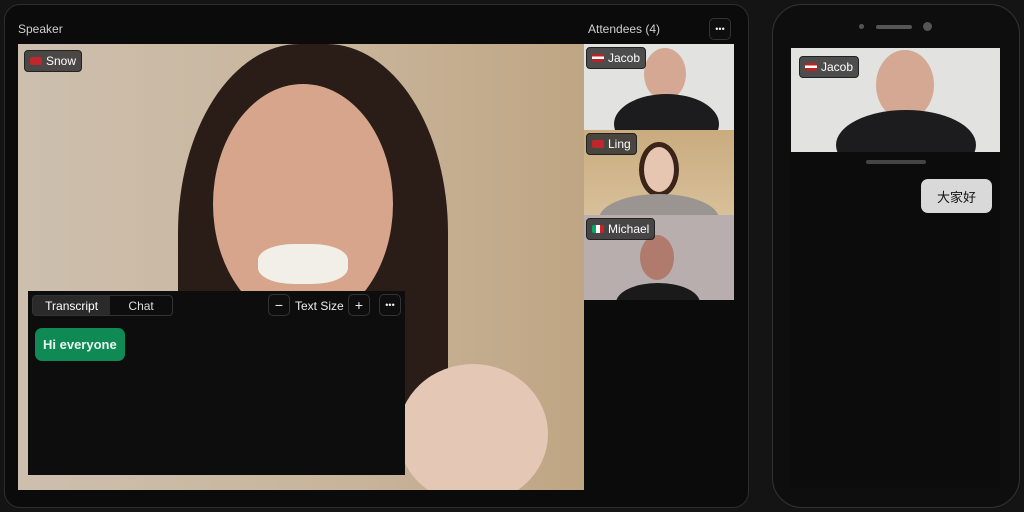 The image size is (1024, 512). What do you see at coordinates (624, 58) in the screenshot?
I see `attendee-name: Jacob` at bounding box center [624, 58].